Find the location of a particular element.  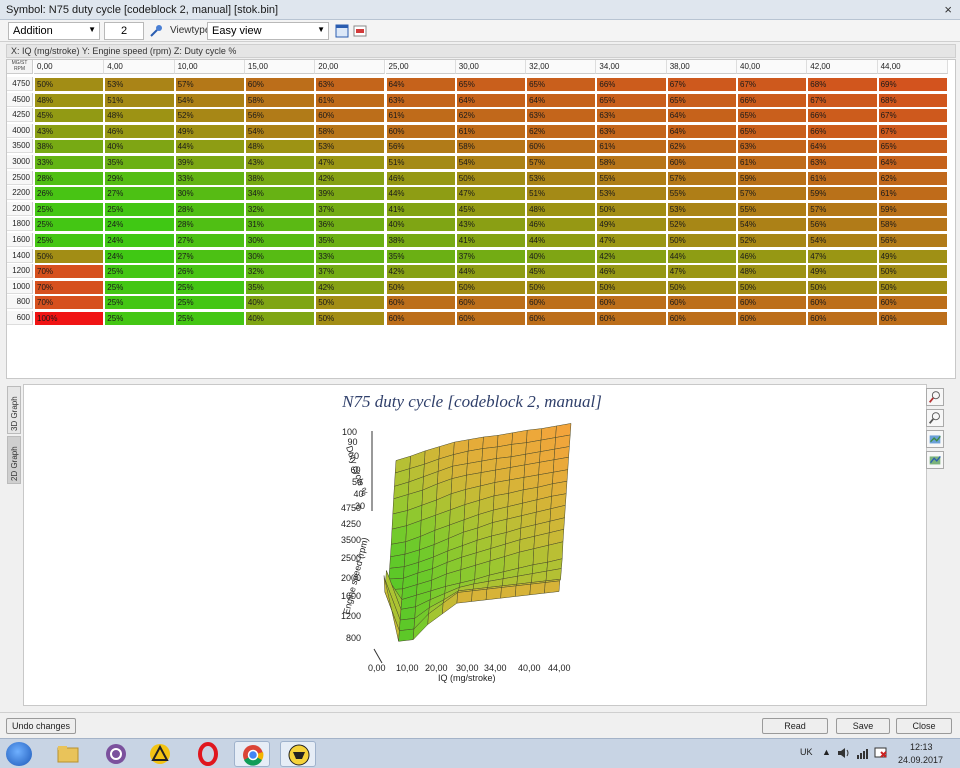

map-cell: 45% is located at coordinates (491, 209).